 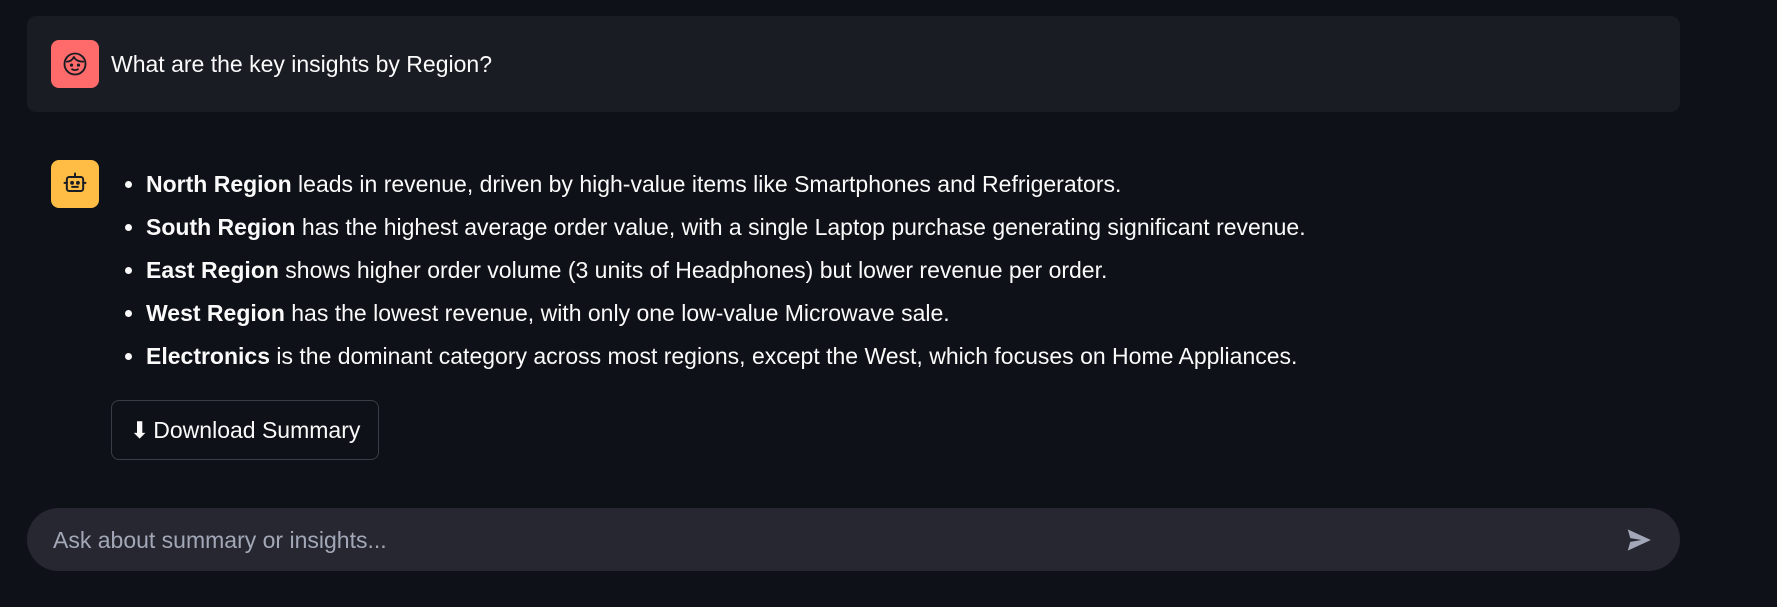 What do you see at coordinates (853, 64) in the screenshot?
I see `user-message: What are the key insights by Region?` at bounding box center [853, 64].